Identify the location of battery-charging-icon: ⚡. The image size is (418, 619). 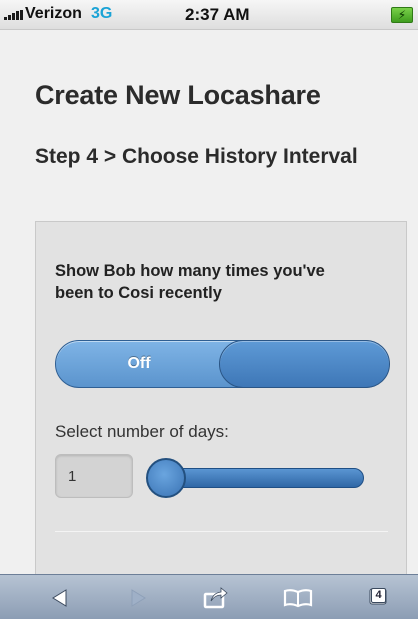
(402, 15).